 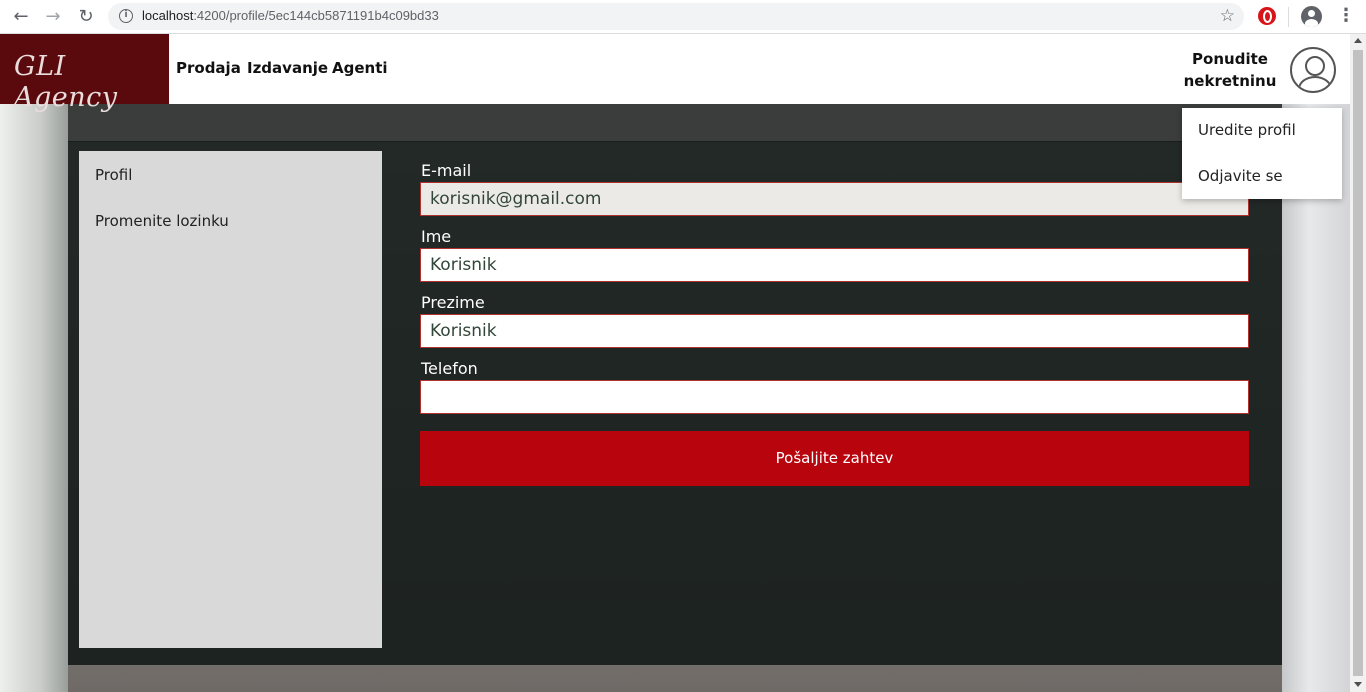 What do you see at coordinates (21, 17) in the screenshot?
I see `back-arrow-icon: ←` at bounding box center [21, 17].